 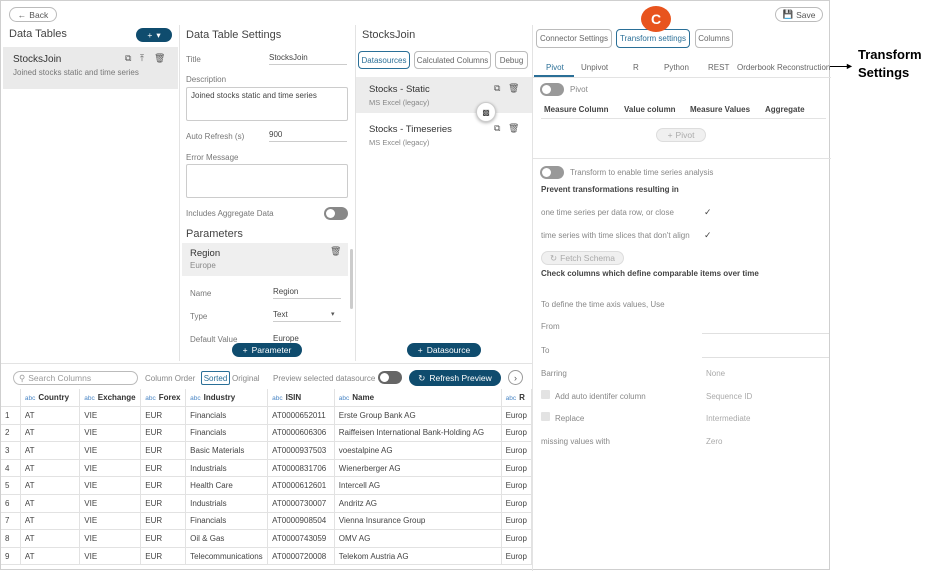 What do you see at coordinates (452, 60) in the screenshot?
I see `tab-calculated-columns: Calculated Columns` at bounding box center [452, 60].